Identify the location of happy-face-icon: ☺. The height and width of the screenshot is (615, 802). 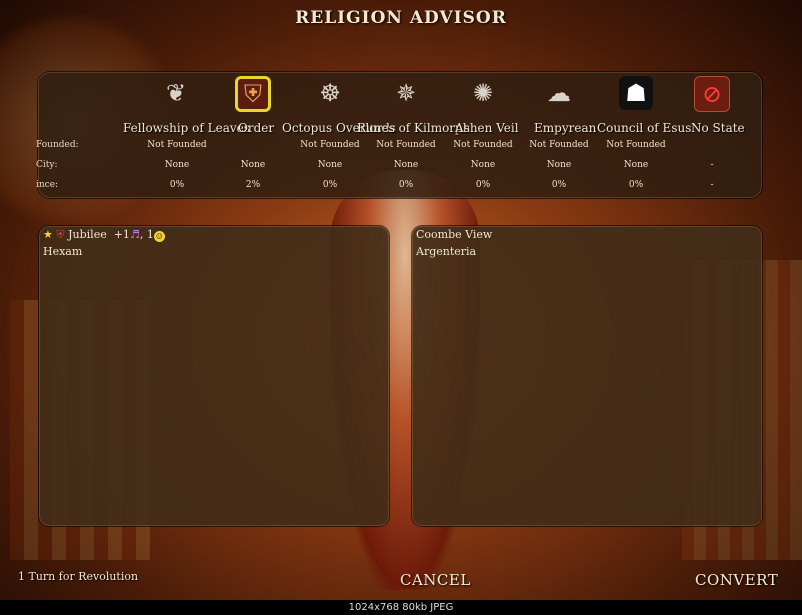
(159, 236).